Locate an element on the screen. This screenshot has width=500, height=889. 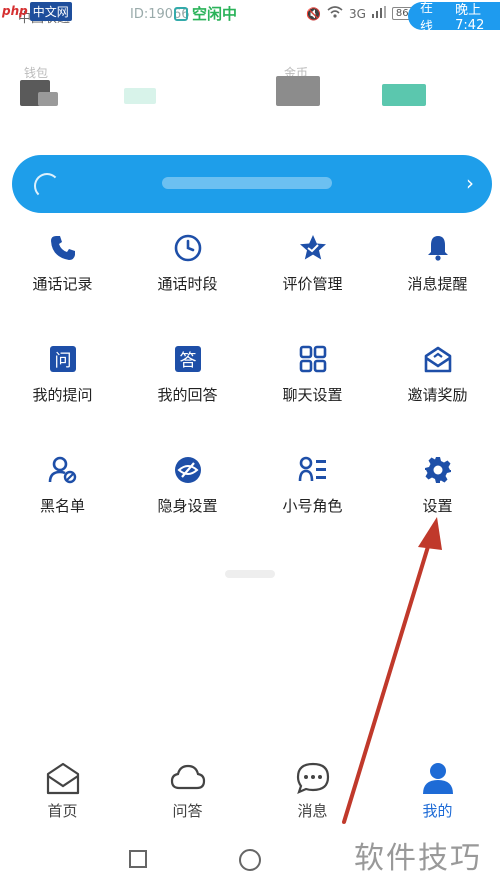
svg-text: 问 is located at coordinates (62, 361).